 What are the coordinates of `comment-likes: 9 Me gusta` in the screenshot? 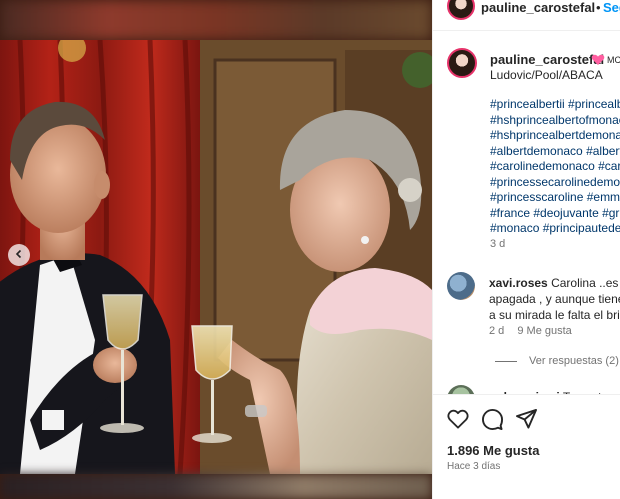 It's located at (544, 331).